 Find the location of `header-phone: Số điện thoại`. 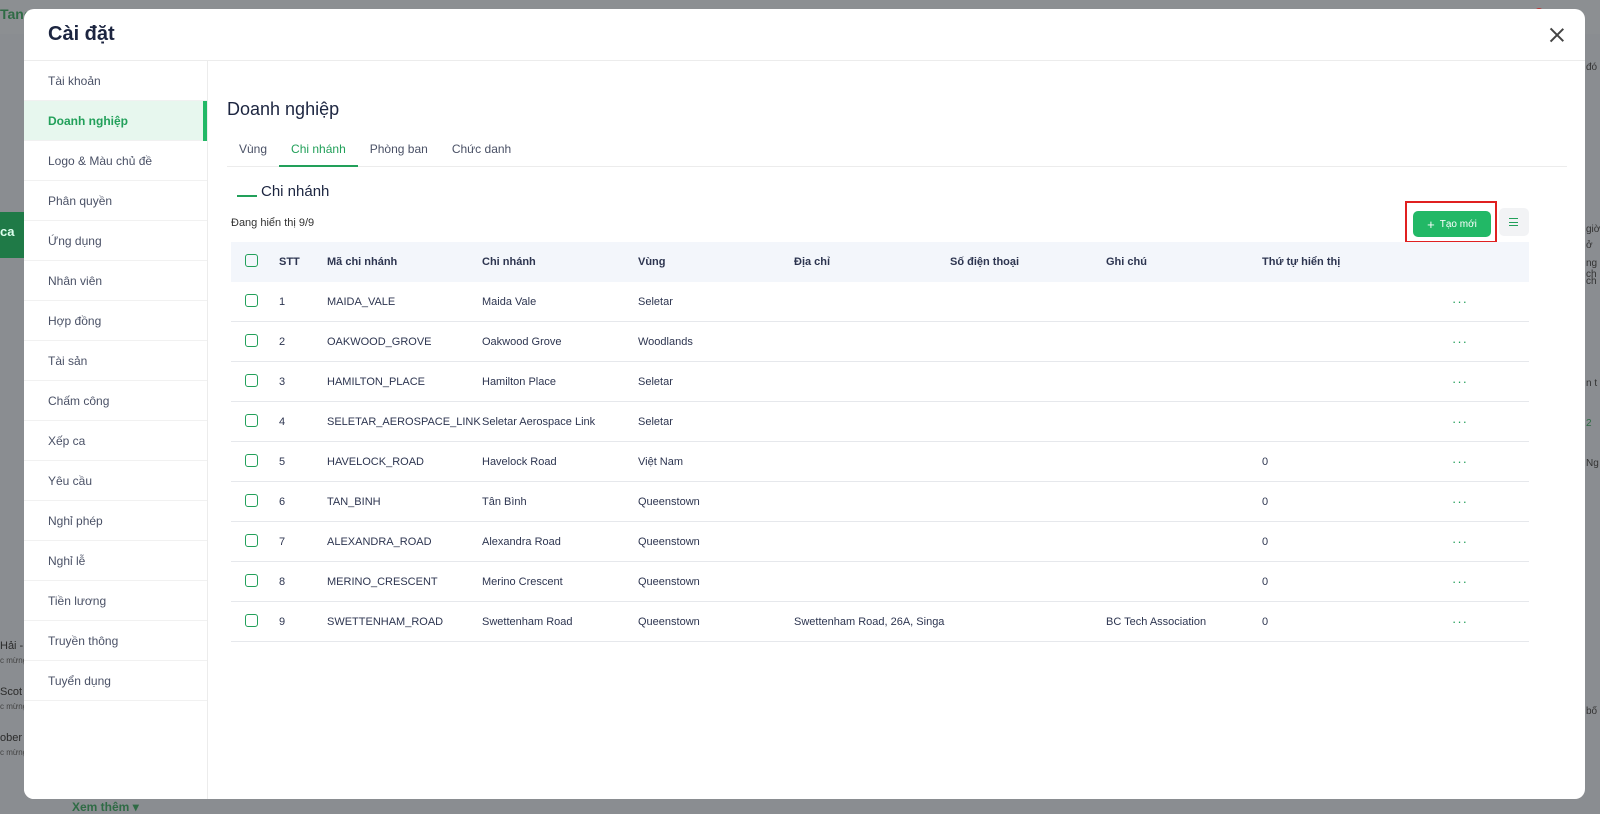

header-phone: Số điện thoại is located at coordinates (985, 262).